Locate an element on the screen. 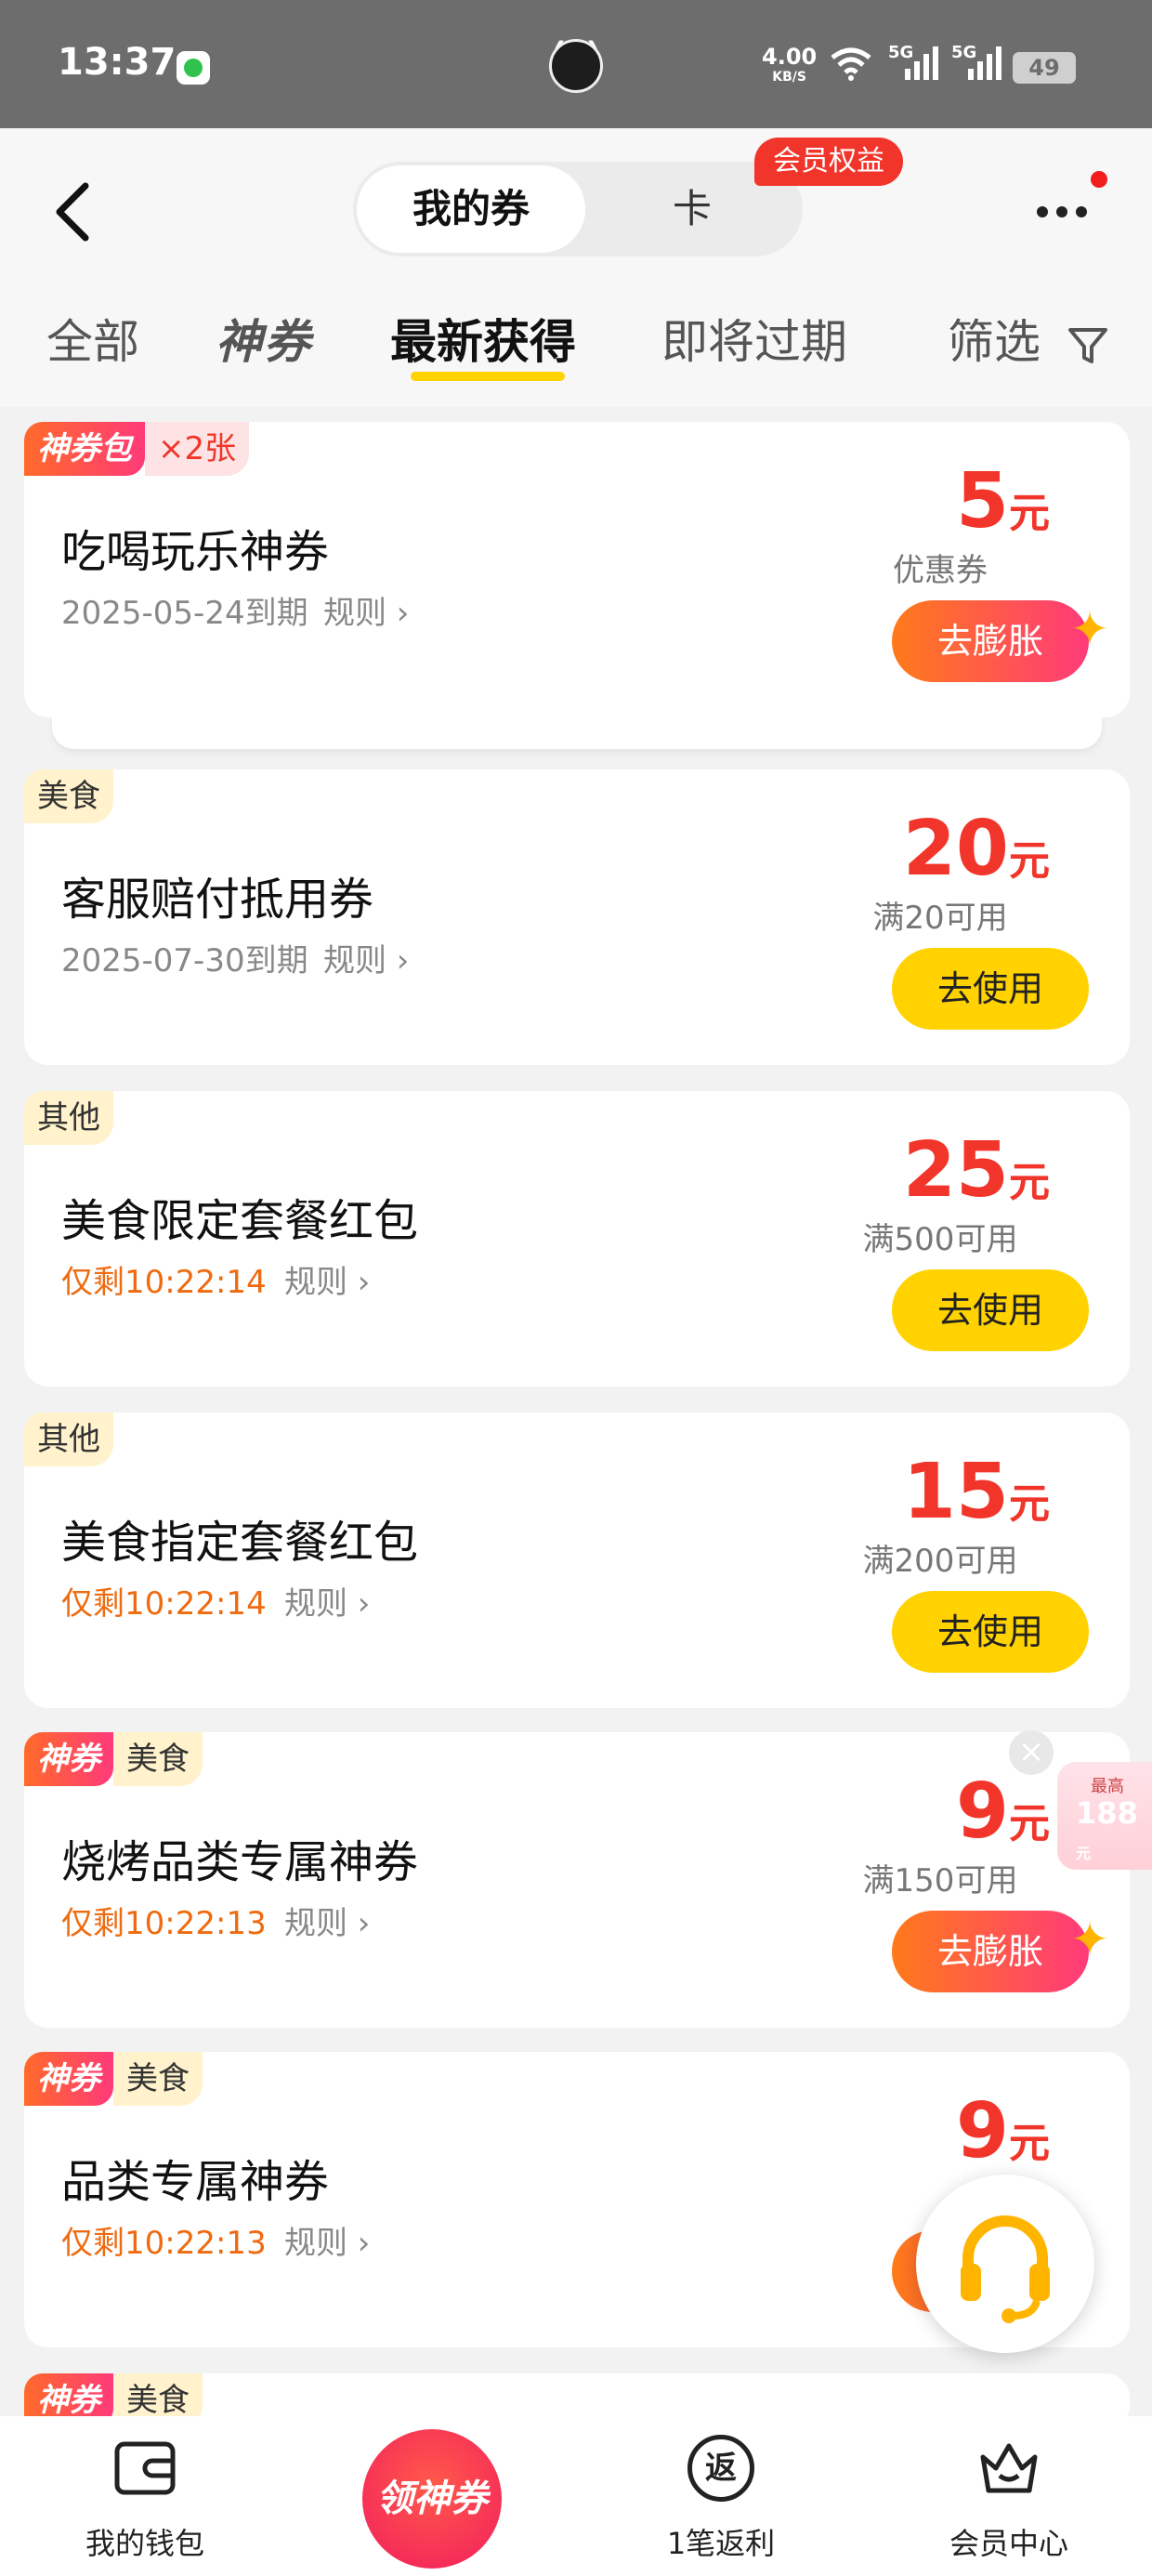 This screenshot has width=1152, height=2576. coupon-title: 品类专属神券 is located at coordinates (195, 2182).